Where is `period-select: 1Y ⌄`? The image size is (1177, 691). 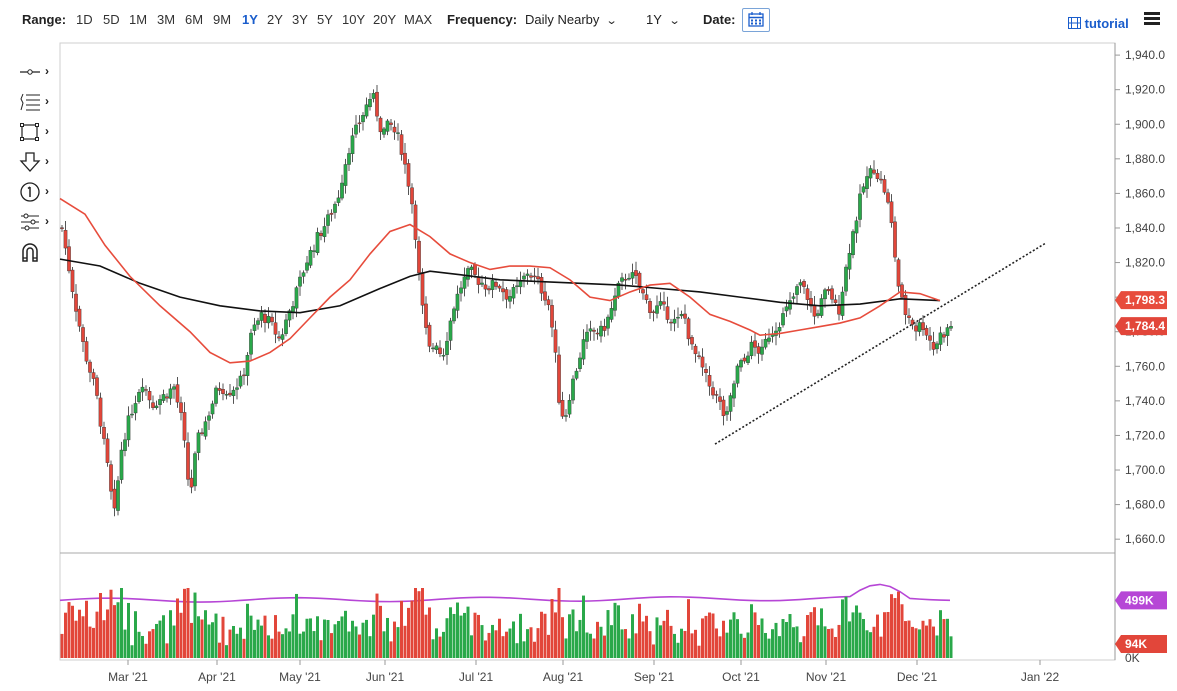
period-select: 1Y ⌄ is located at coordinates (663, 19).